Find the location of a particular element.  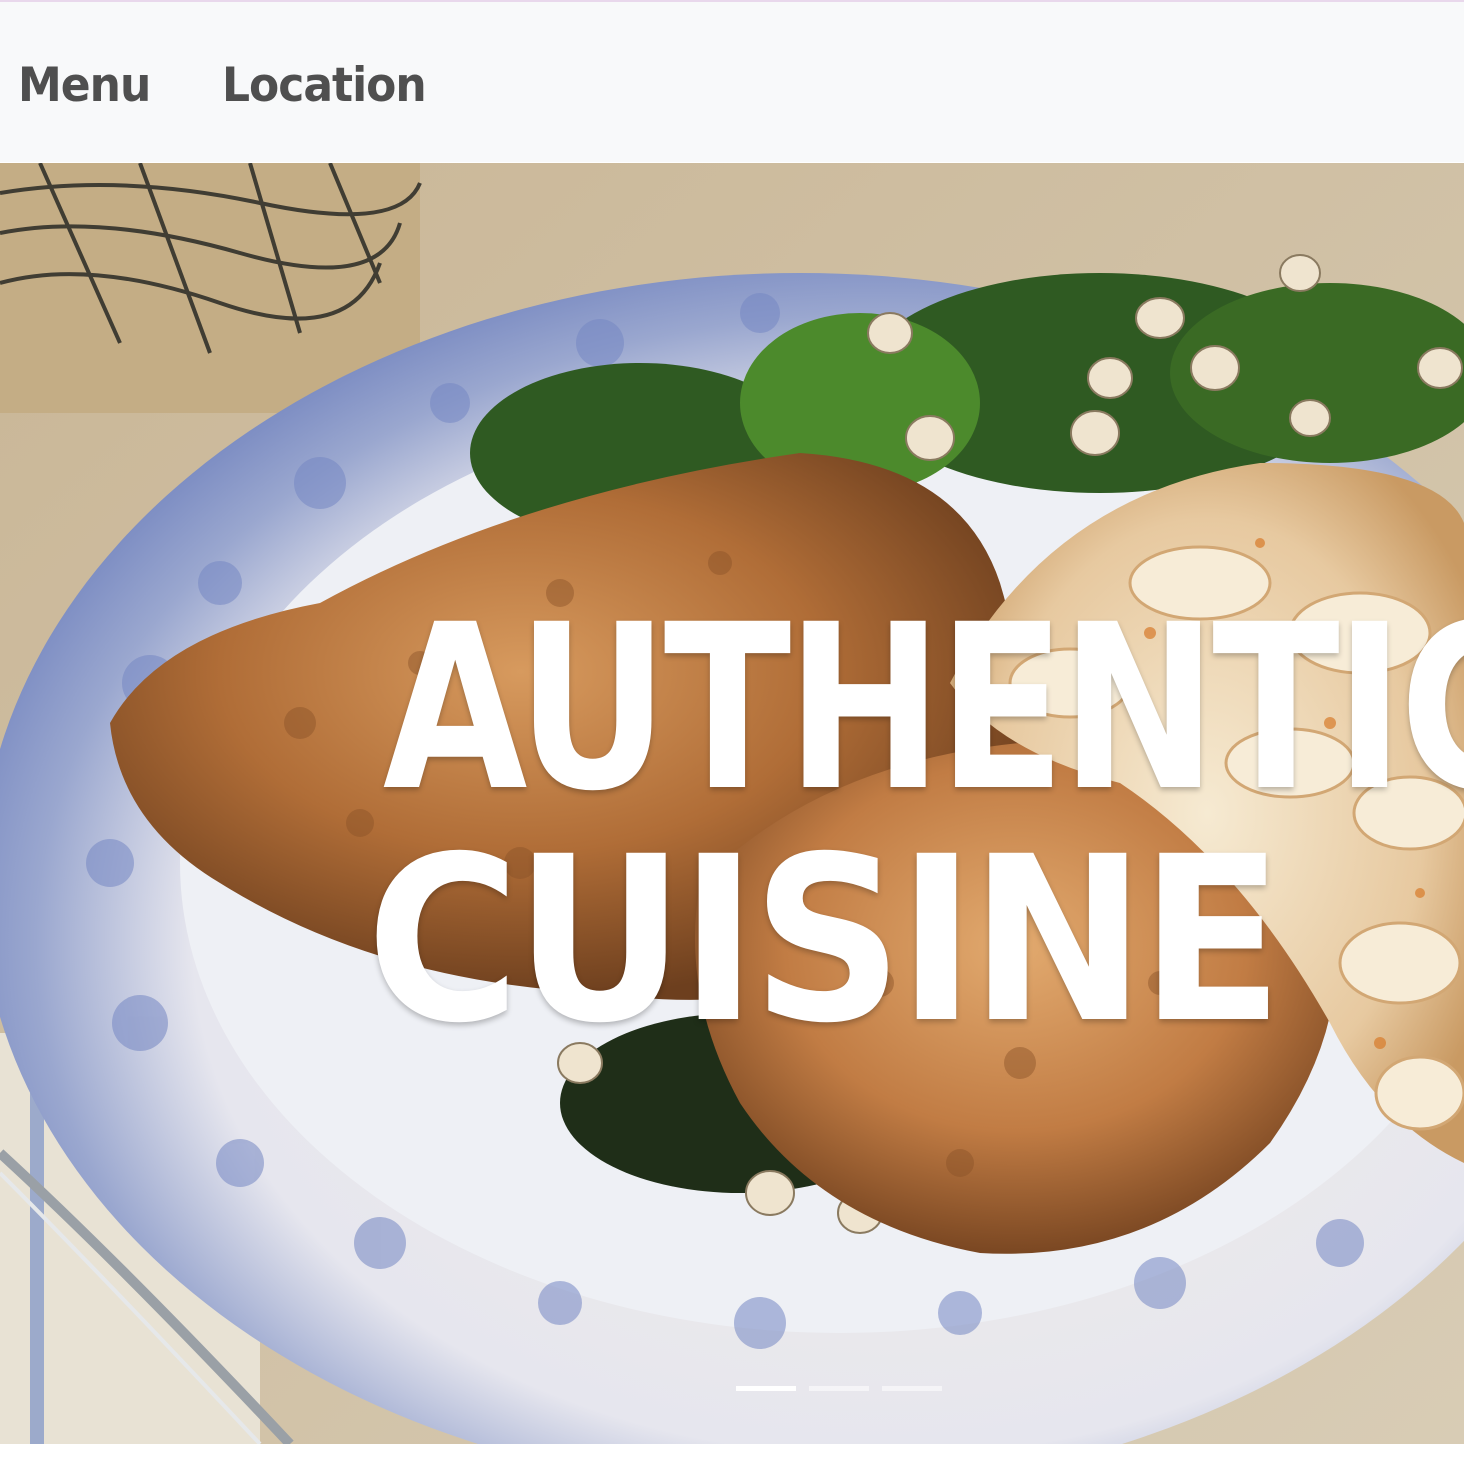

nav-link-location: Location is located at coordinates (324, 86).